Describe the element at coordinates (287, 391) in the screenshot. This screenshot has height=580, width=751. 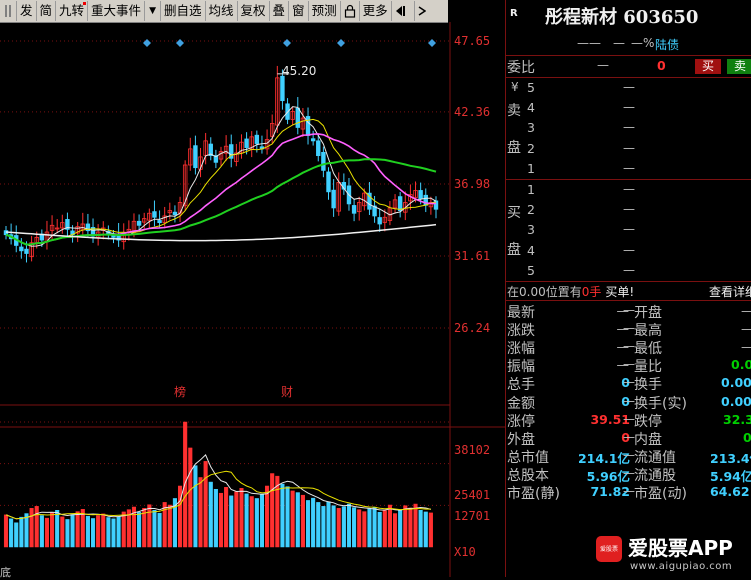
I see `event-marker-cai: 财` at that location.